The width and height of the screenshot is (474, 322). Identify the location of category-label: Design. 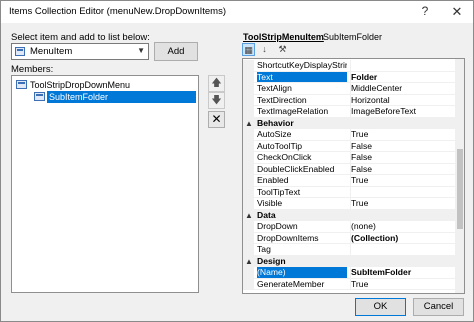
(271, 260).